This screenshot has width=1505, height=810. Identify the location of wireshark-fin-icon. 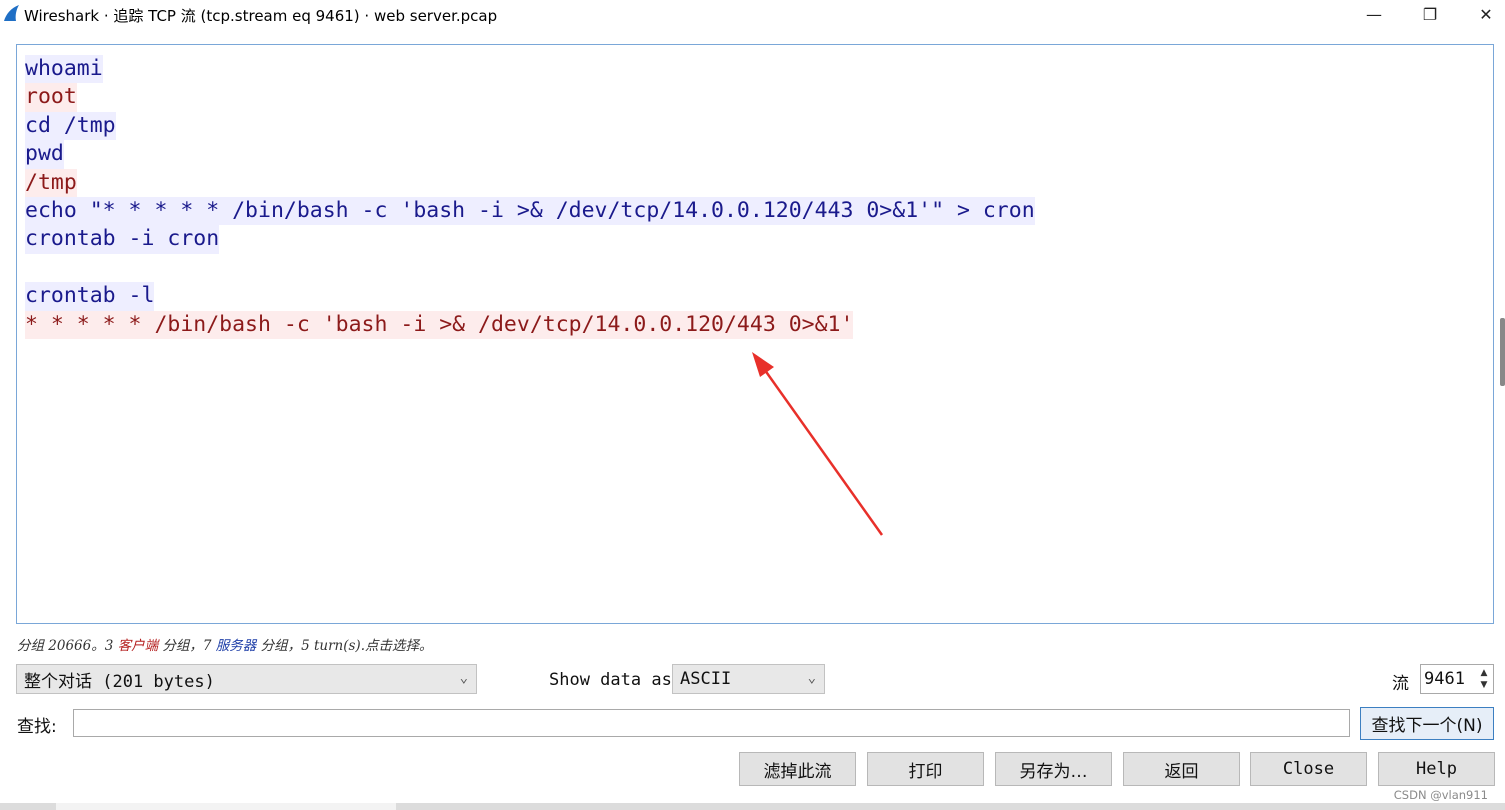
(11, 13).